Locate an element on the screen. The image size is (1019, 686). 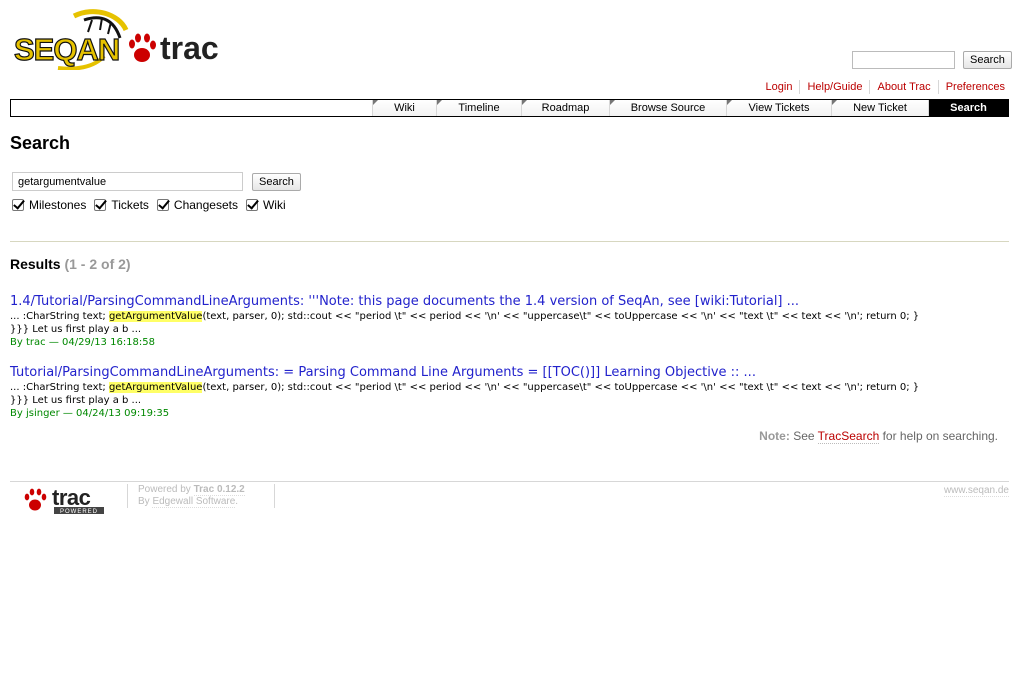
nav-tab-timeline: Timeline is located at coordinates (478, 108).